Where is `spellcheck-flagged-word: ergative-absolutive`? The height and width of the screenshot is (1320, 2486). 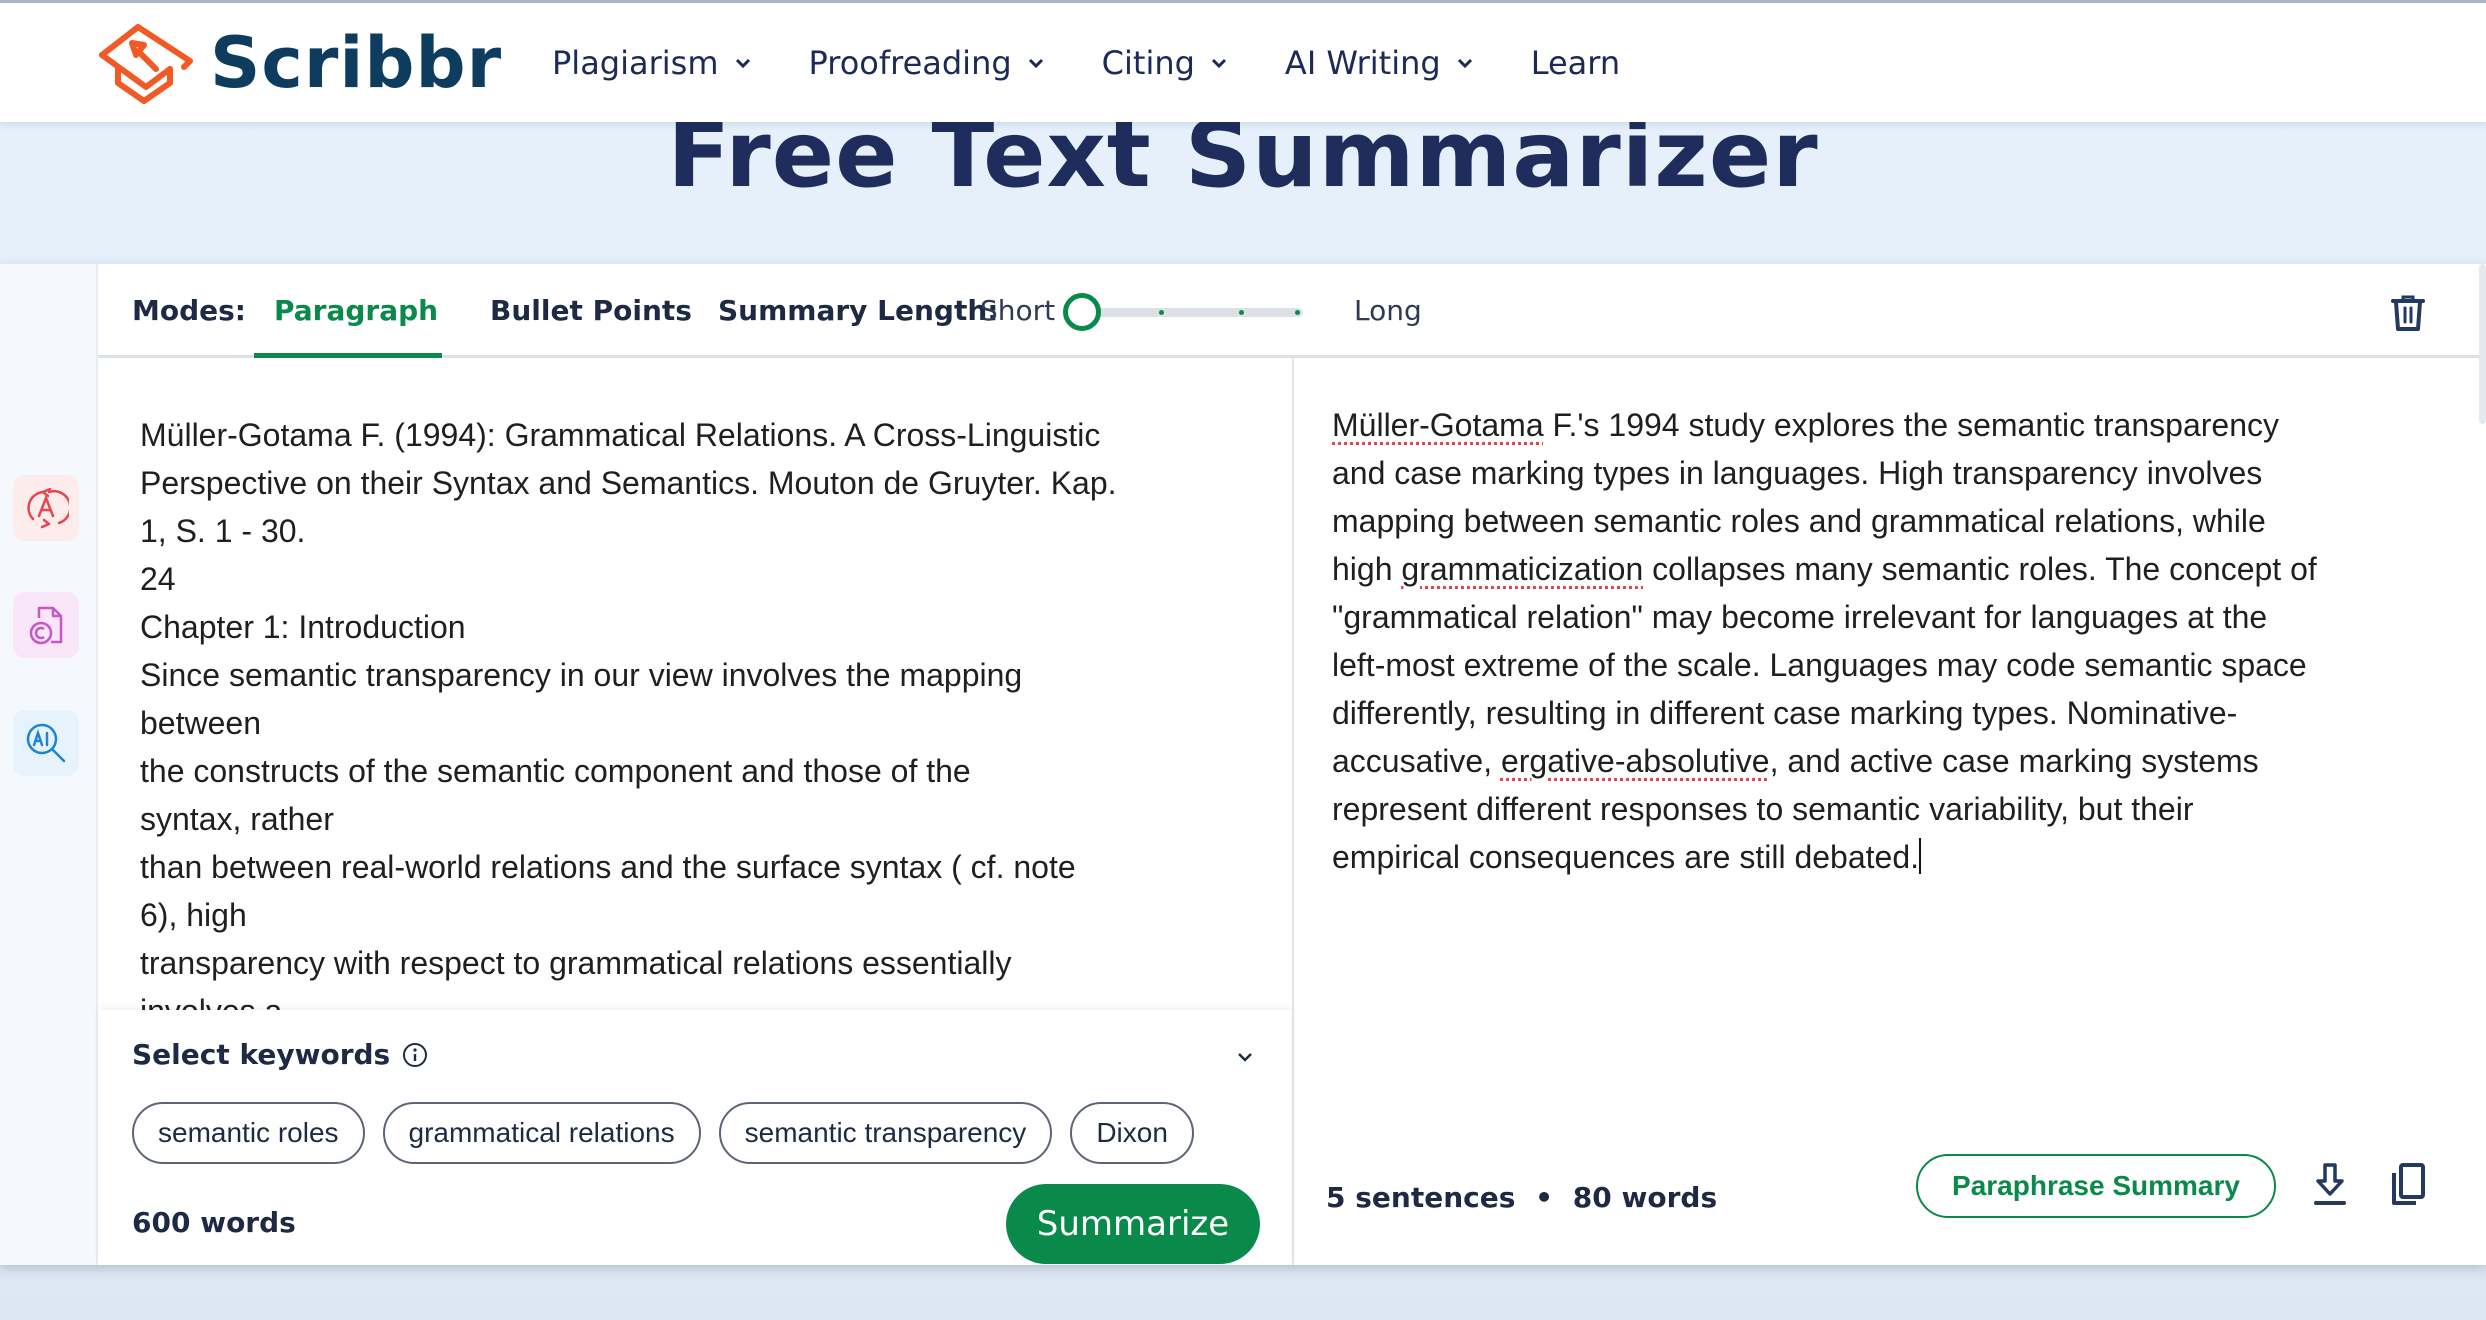
spellcheck-flagged-word: ergative-absolutive is located at coordinates (1635, 761).